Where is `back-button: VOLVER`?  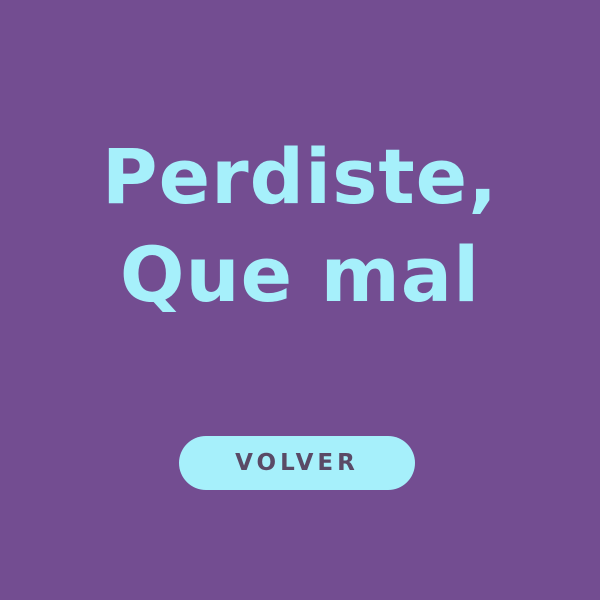
back-button: VOLVER is located at coordinates (297, 463).